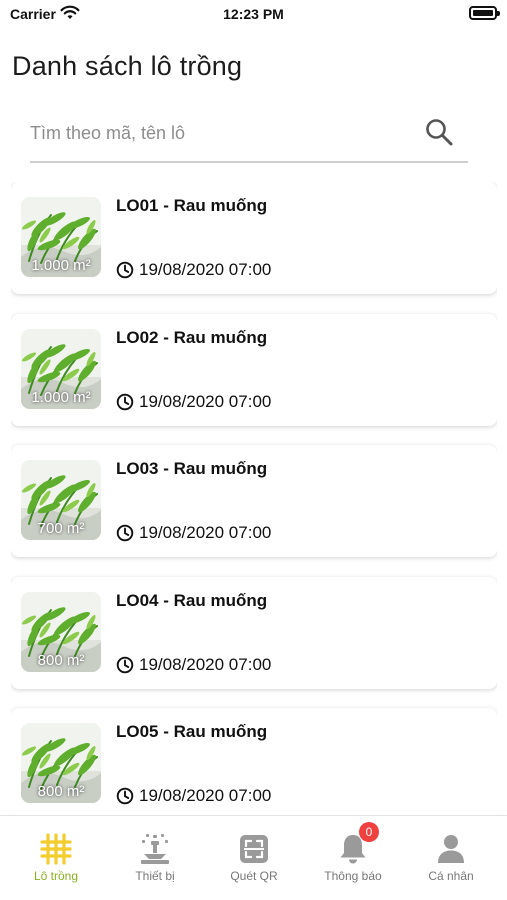  I want to click on status-time: 12:23 PM, so click(253, 14).